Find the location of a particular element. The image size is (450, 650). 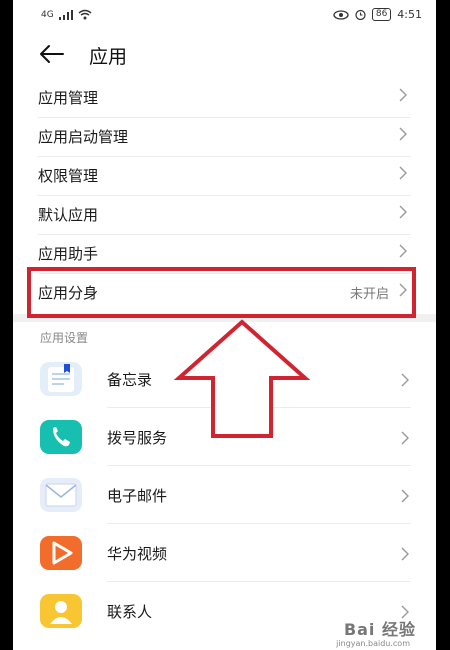

wifi-icon is located at coordinates (85, 14).